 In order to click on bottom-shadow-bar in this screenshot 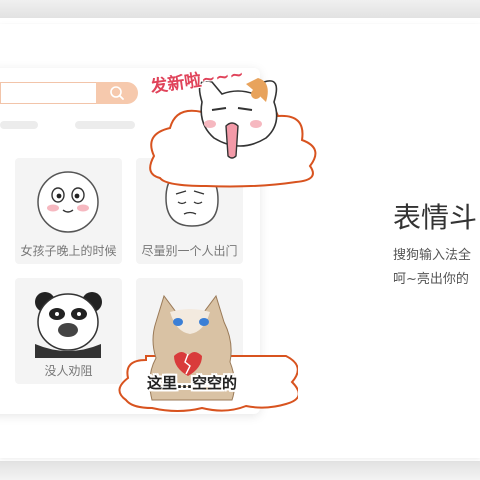, I will do `click(240, 470)`.